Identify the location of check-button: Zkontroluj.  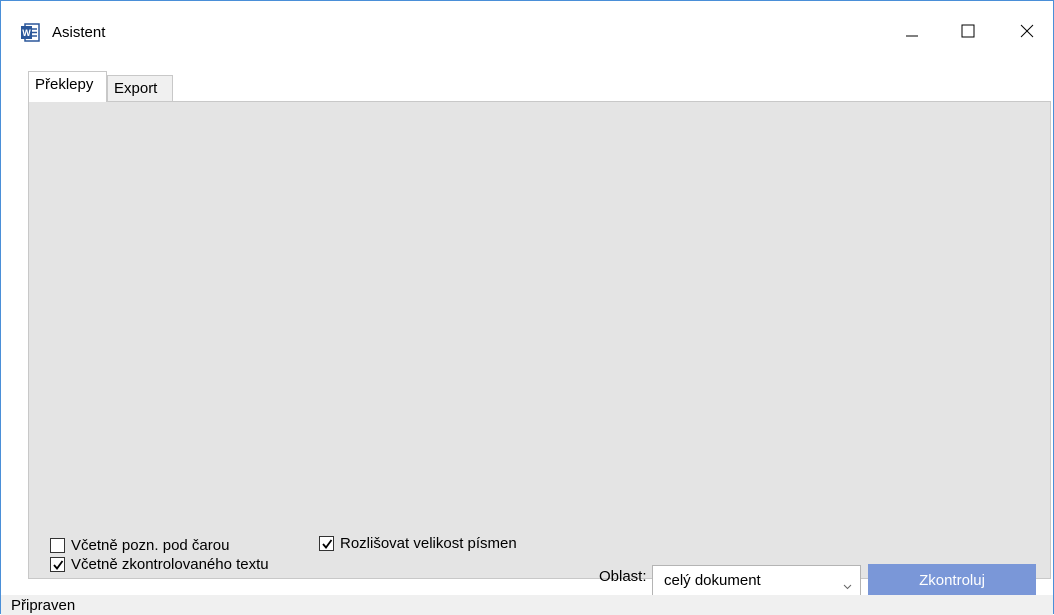
(952, 580).